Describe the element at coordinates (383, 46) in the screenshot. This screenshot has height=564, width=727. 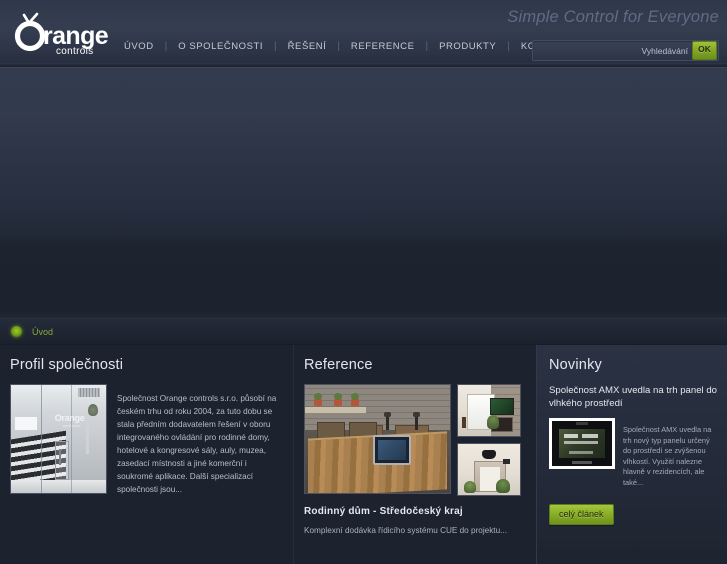
I see `nav-item-reference: REFERENCE` at that location.